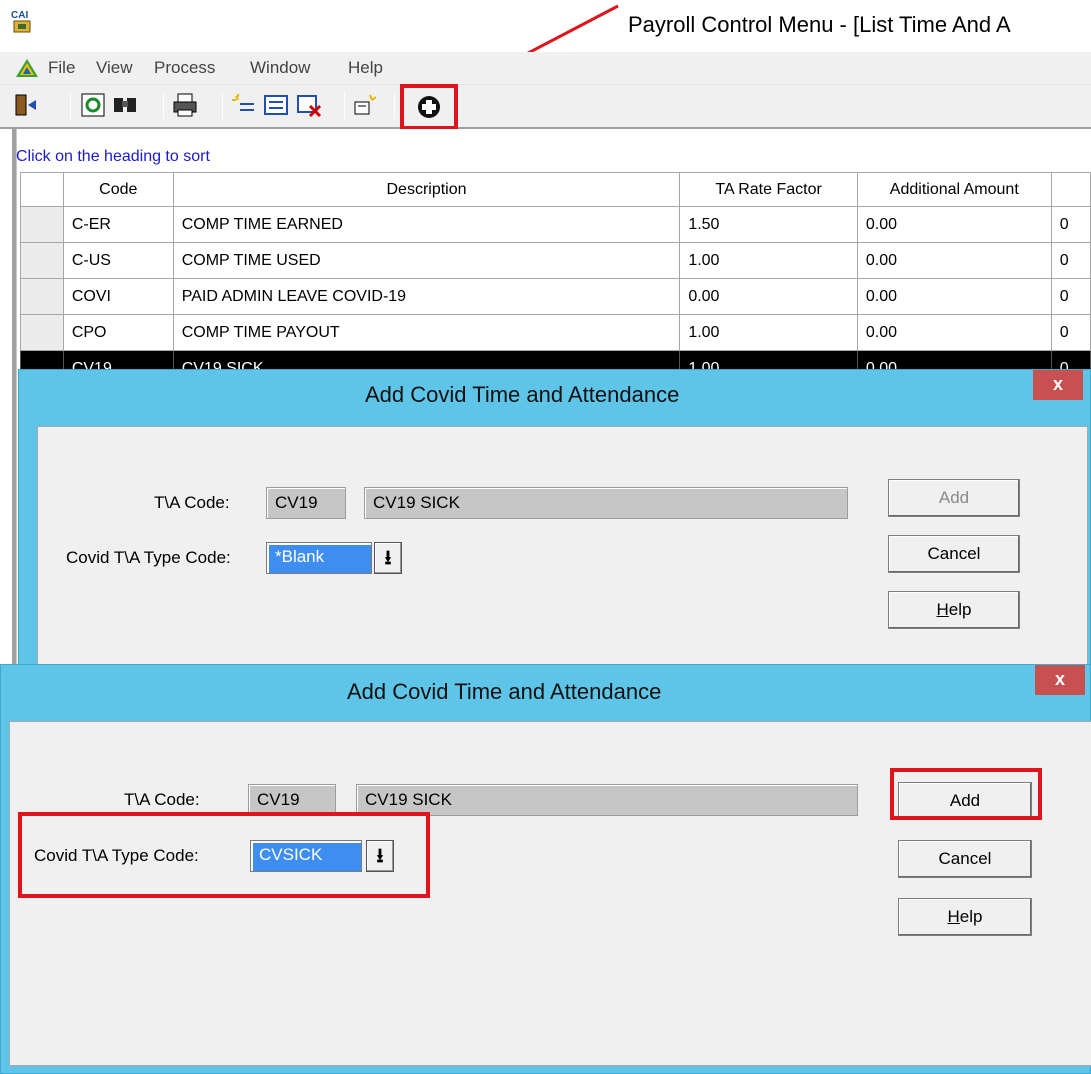  Describe the element at coordinates (93, 105) in the screenshot. I see `refresh-icon` at that location.